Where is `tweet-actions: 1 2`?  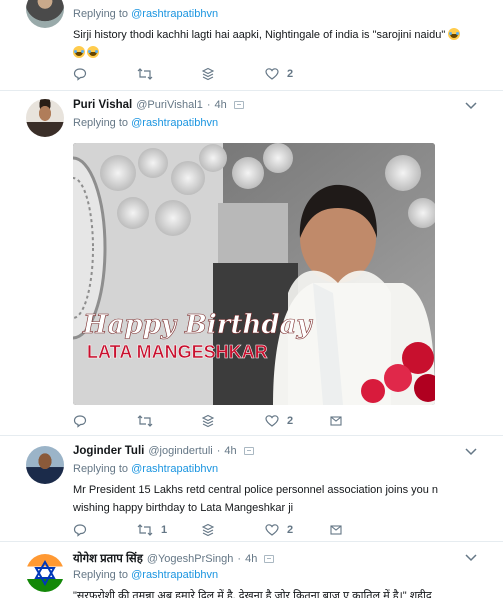 tweet-actions: 1 2 is located at coordinates (207, 530).